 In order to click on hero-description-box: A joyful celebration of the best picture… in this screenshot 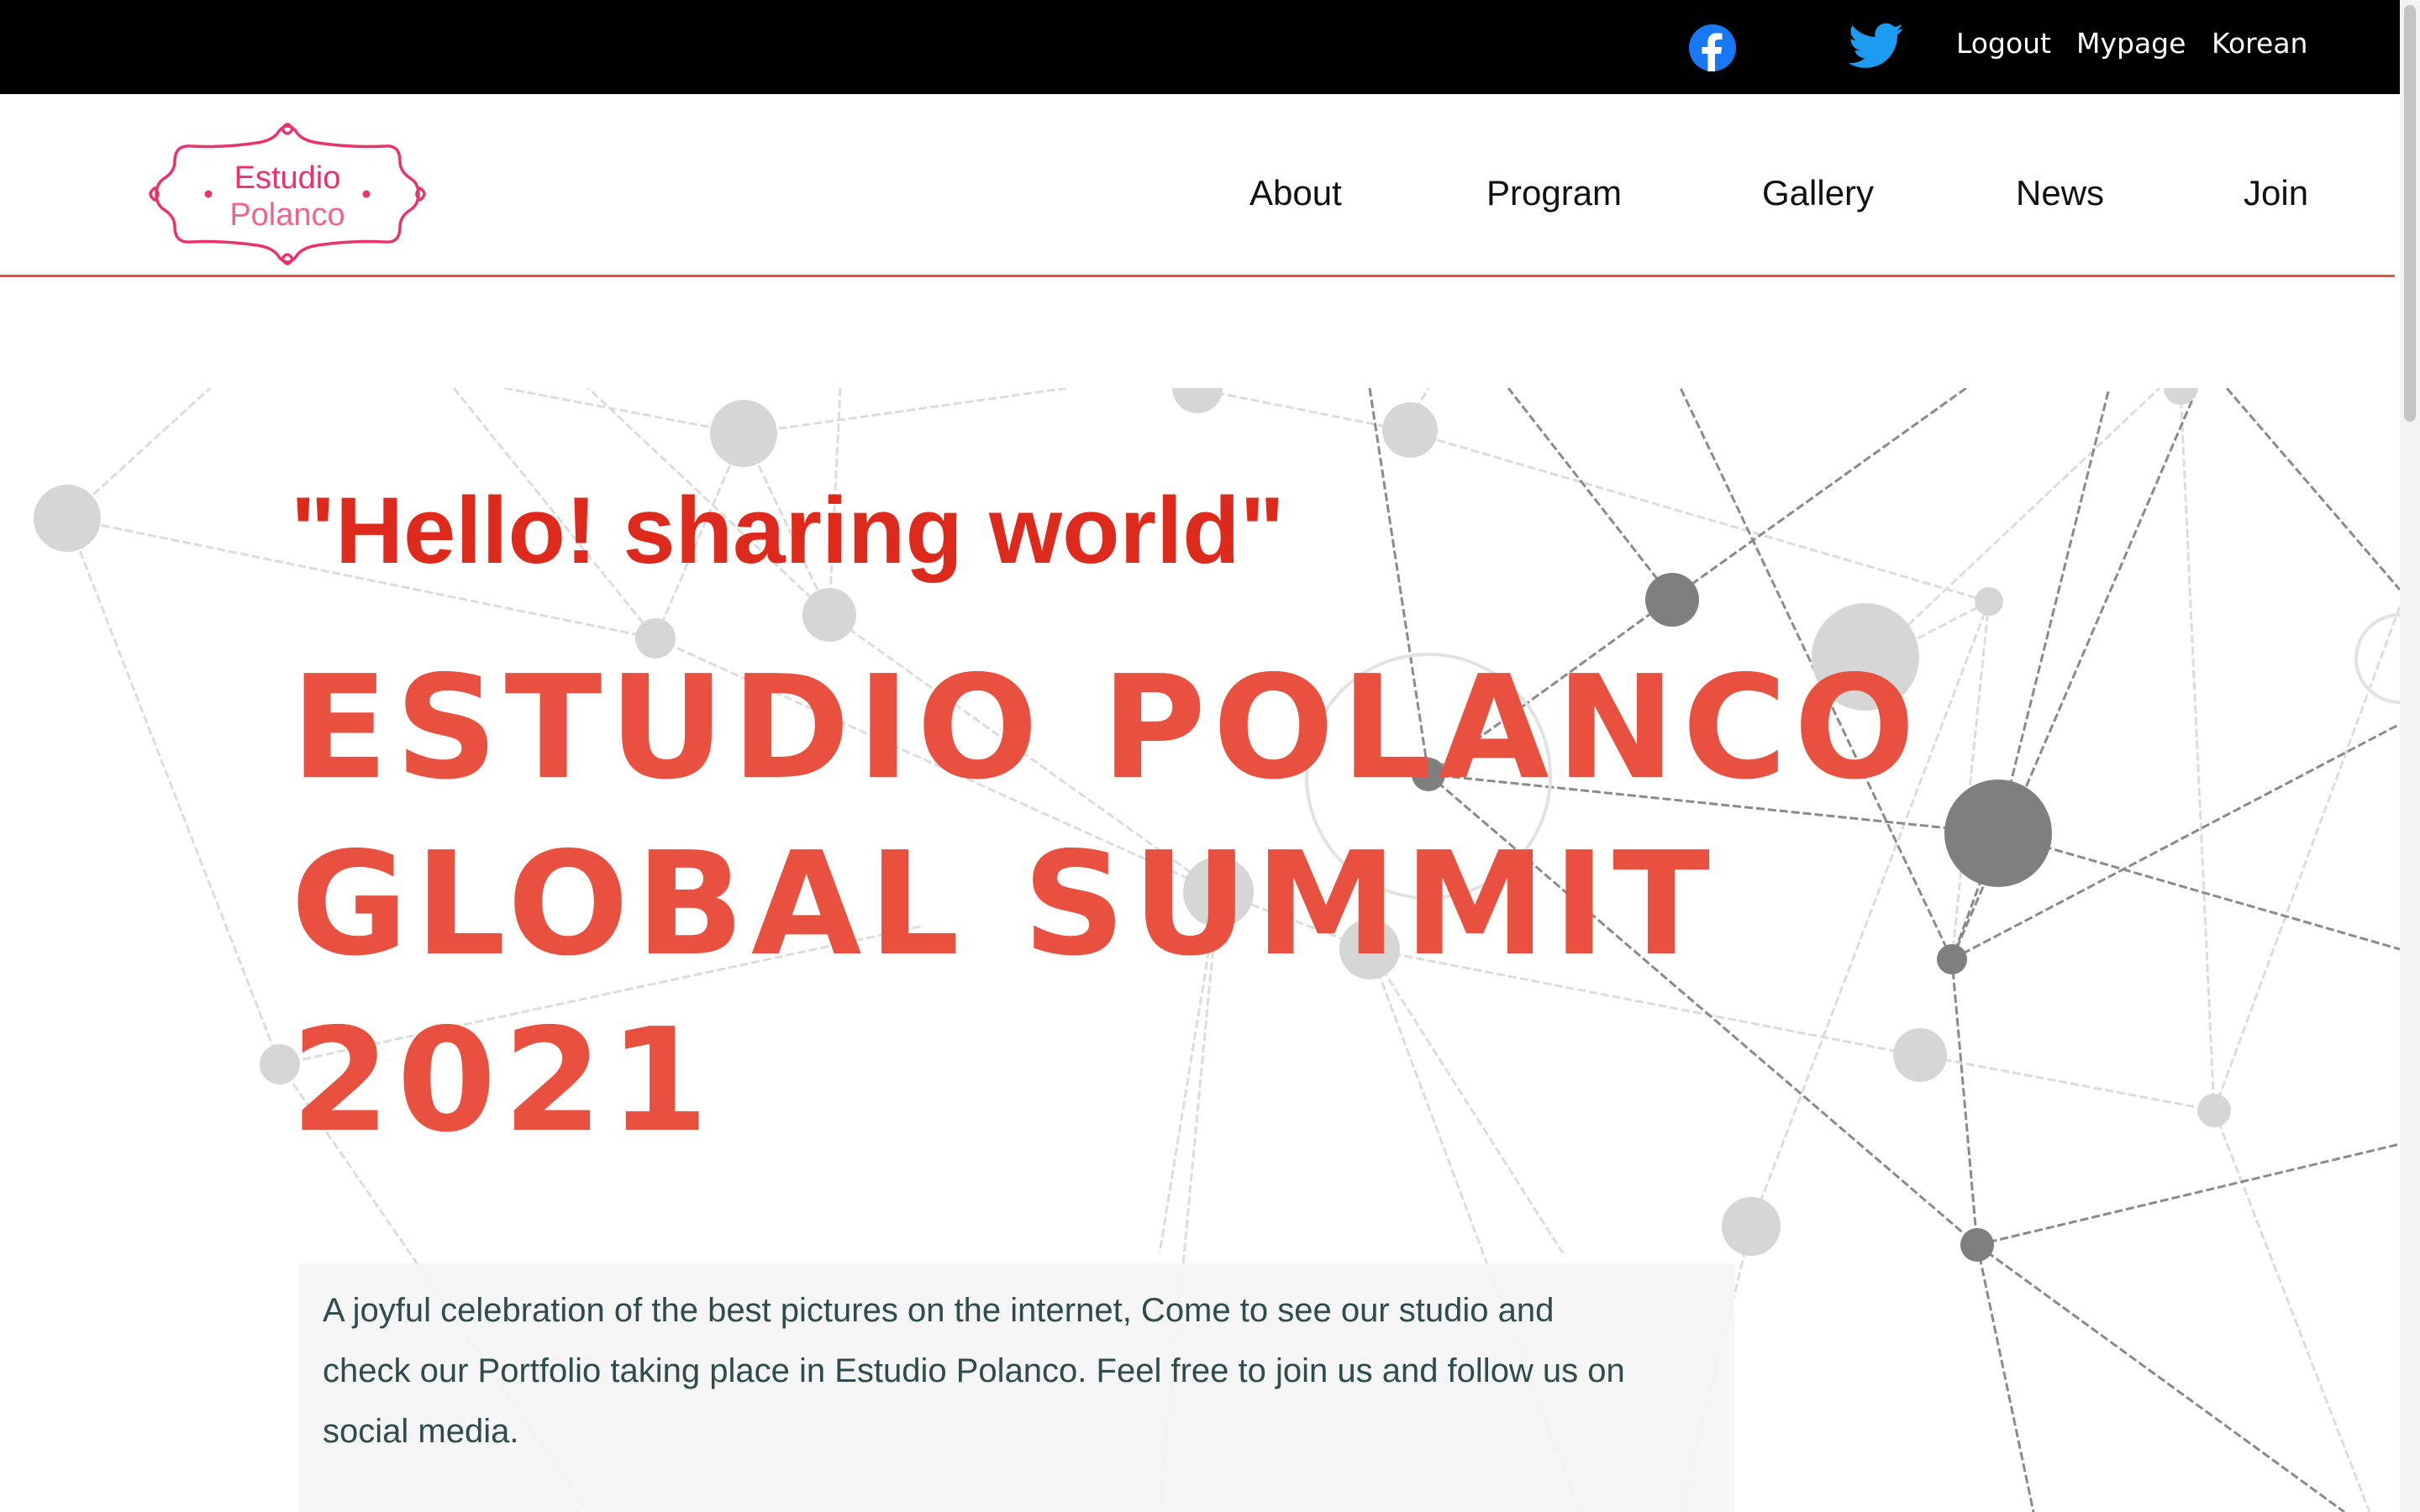, I will do `click(1017, 1387)`.